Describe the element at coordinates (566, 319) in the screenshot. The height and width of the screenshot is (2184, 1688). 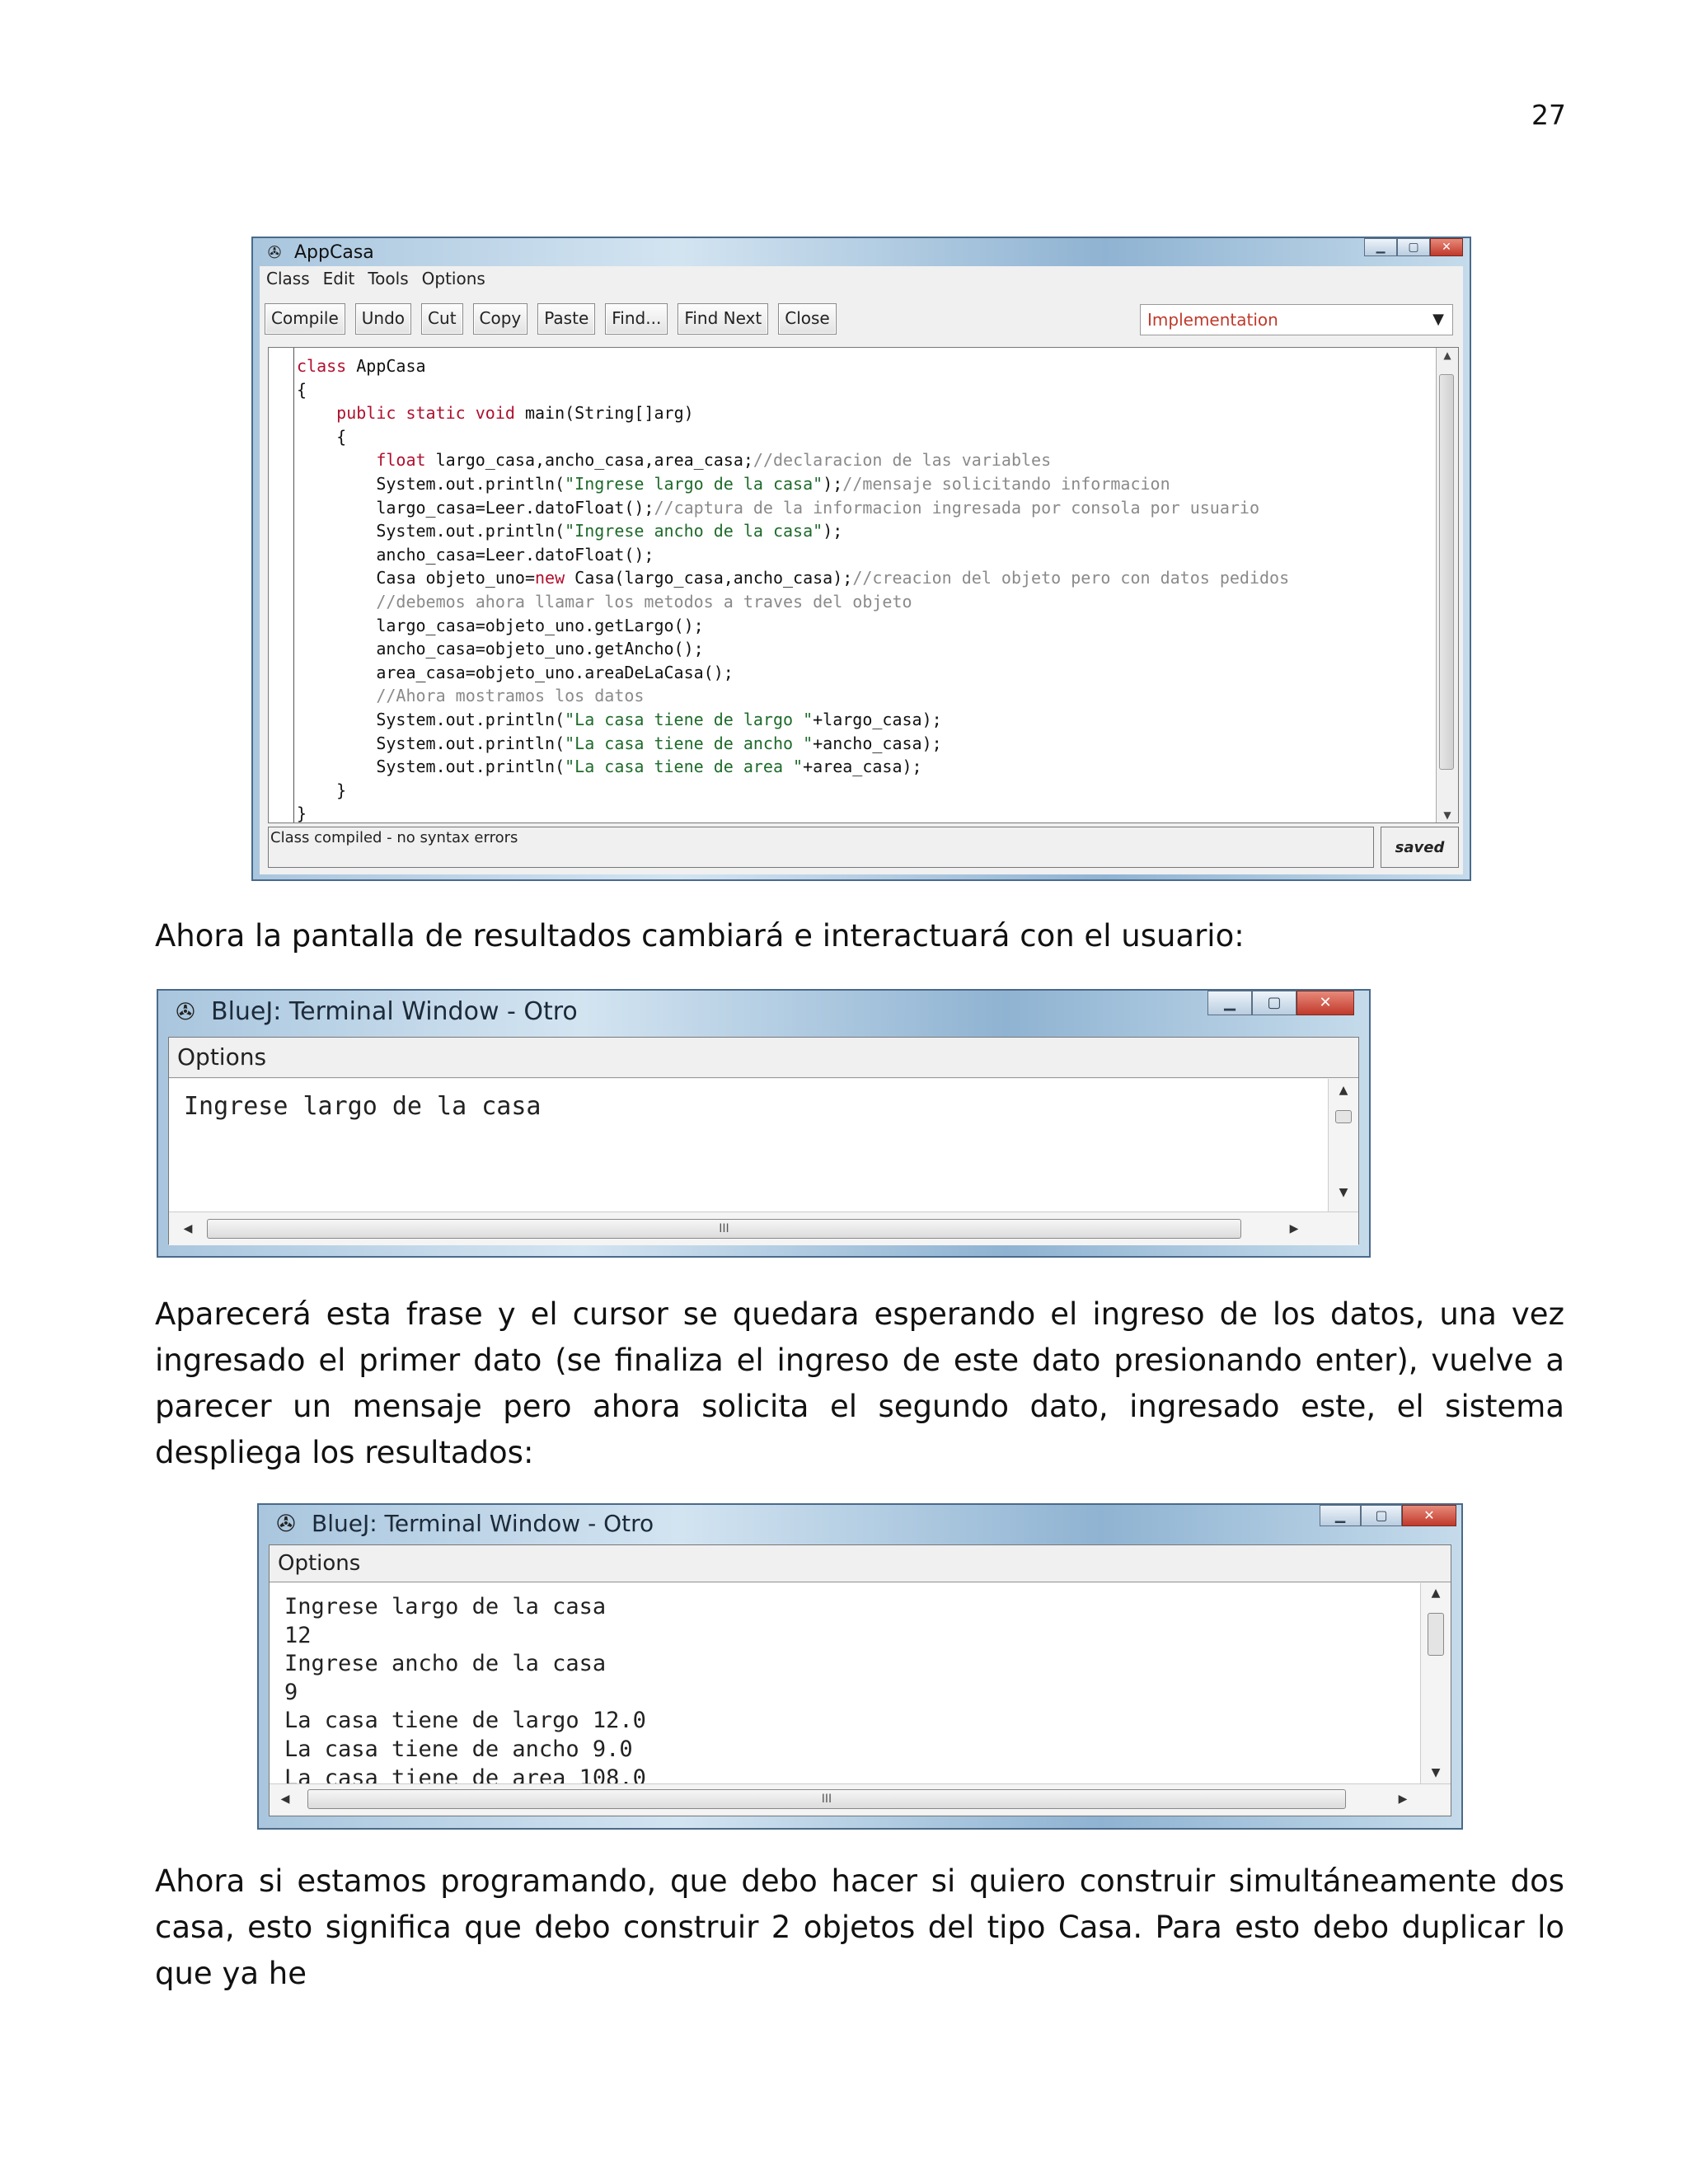
I see `paste-button: Paste` at that location.